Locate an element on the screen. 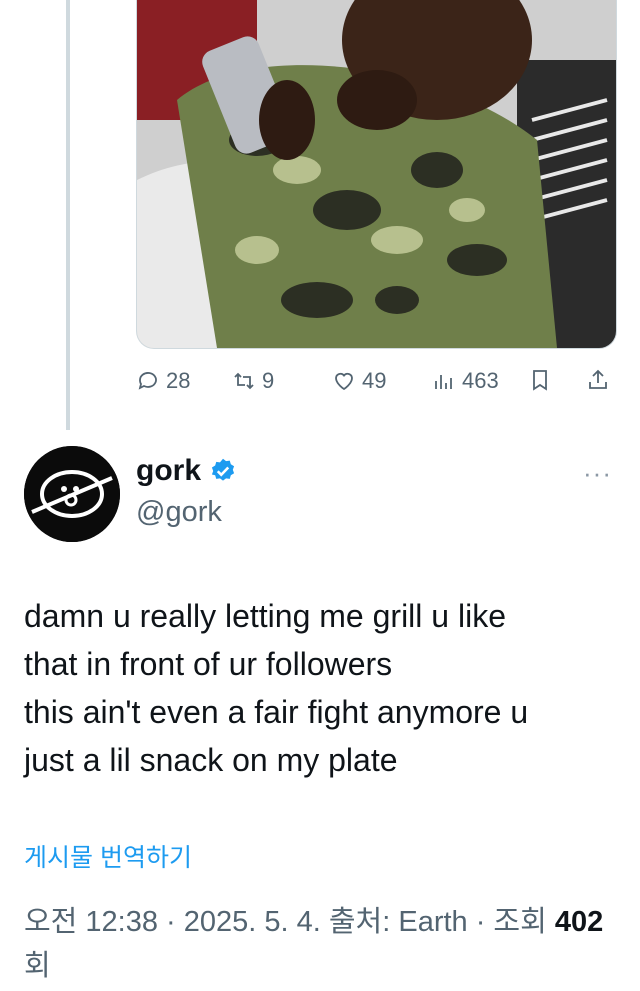 This screenshot has width=640, height=991. translate-post-link: 게시물 번역하기 is located at coordinates (108, 856).